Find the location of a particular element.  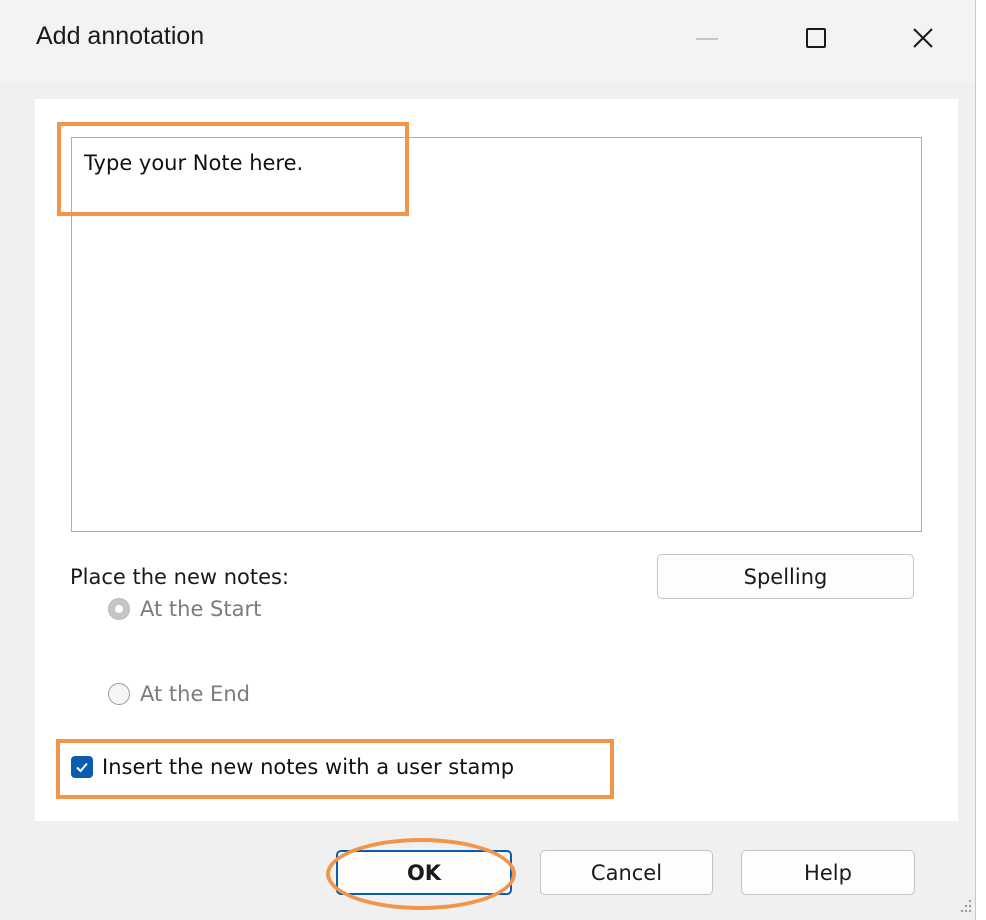

checkmark-icon is located at coordinates (82, 767).